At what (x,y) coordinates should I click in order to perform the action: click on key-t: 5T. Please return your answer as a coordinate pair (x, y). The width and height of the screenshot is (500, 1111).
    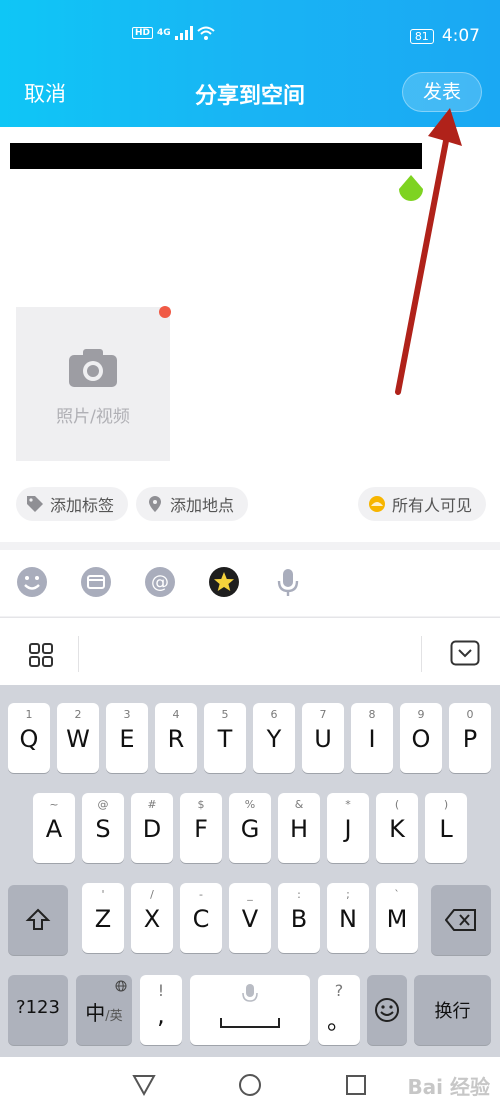
    Looking at the image, I should click on (225, 738).